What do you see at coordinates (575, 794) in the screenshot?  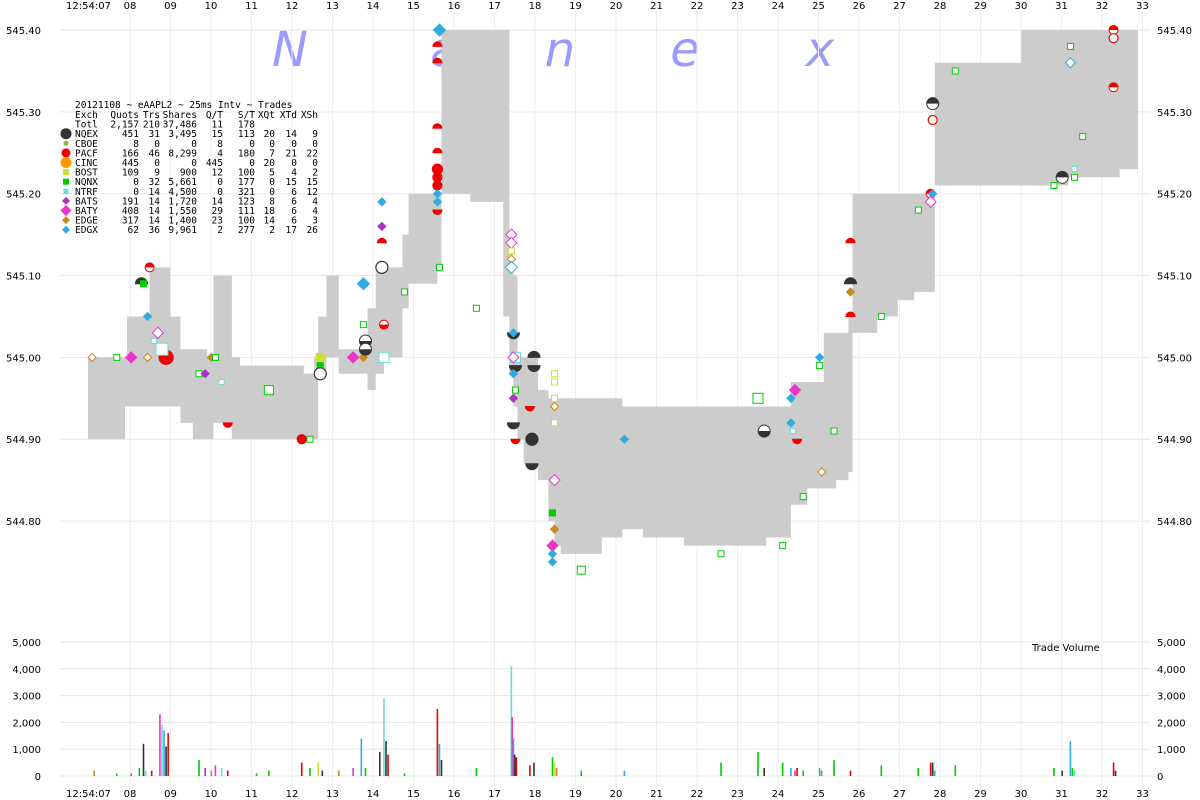 I see `x-tick-label-bottom: 19` at bounding box center [575, 794].